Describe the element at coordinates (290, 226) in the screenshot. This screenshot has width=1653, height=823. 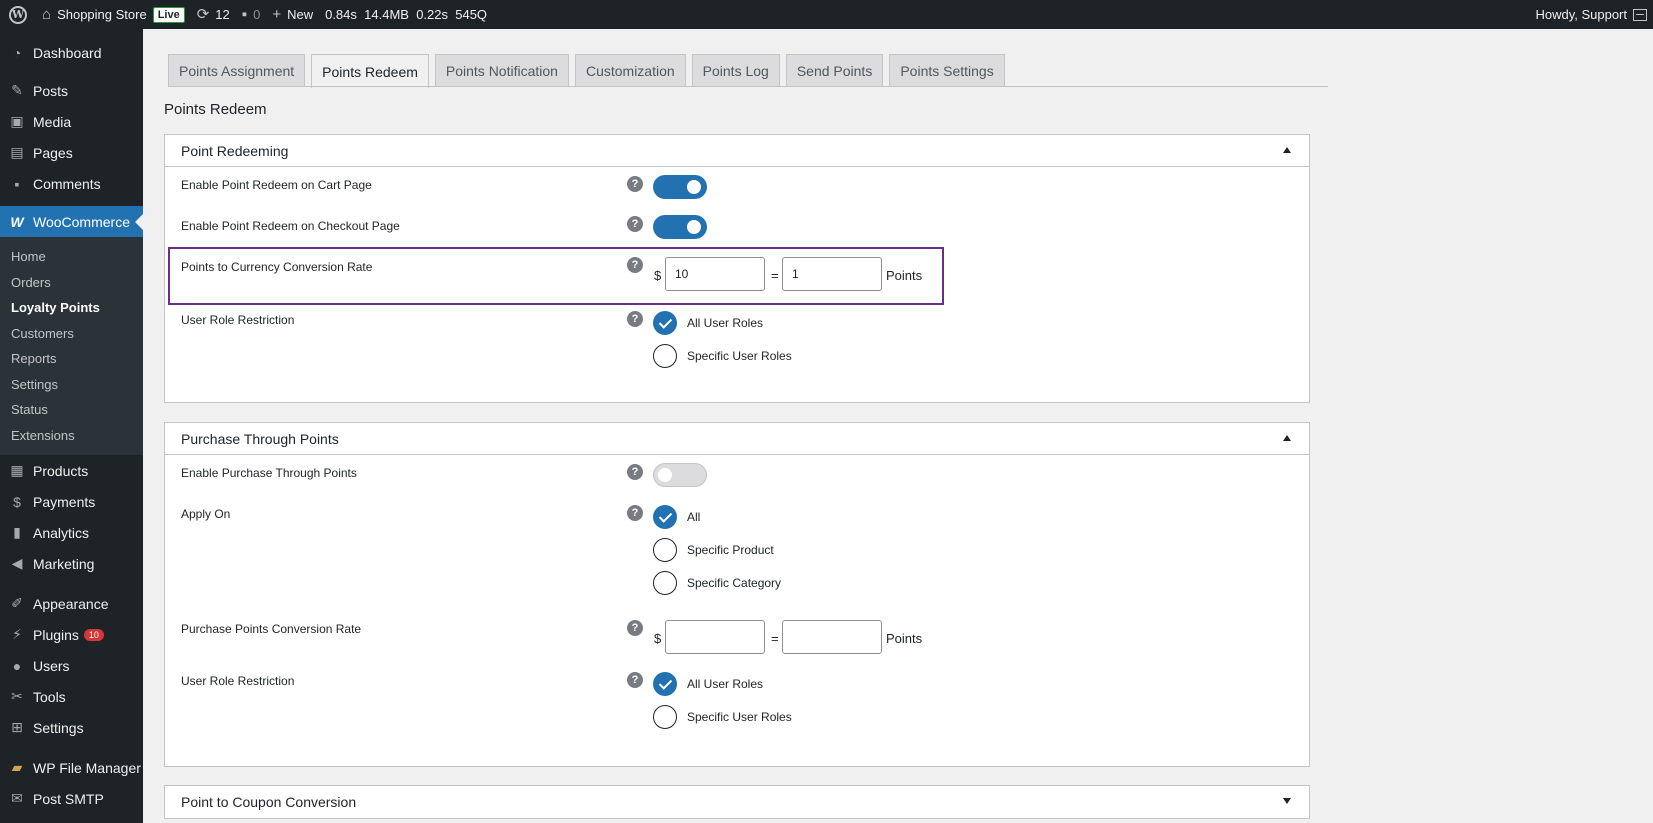
I see `field-label: Enable Point Redeem on Checkout Page` at that location.